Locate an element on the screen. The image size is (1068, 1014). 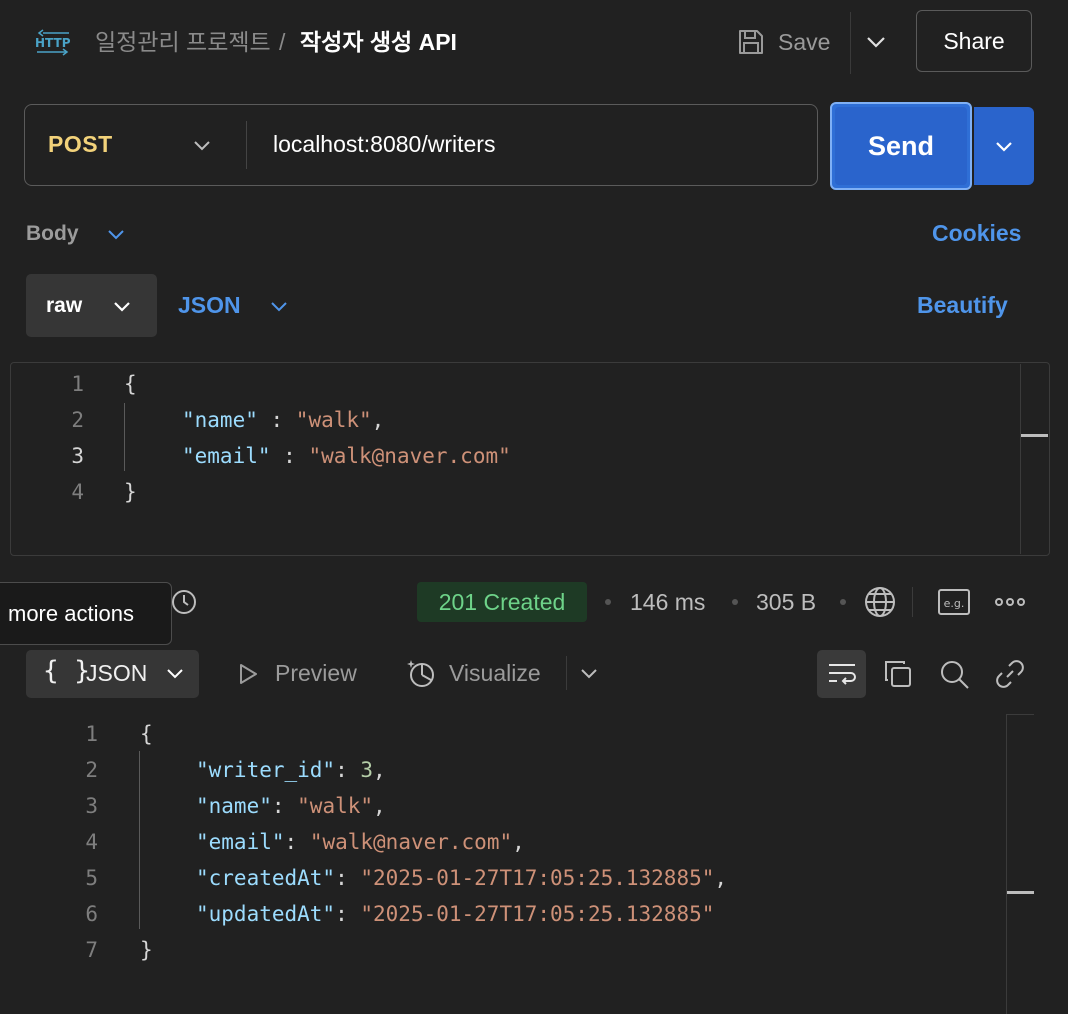
method-chevron-down-icon is located at coordinates (202, 145).